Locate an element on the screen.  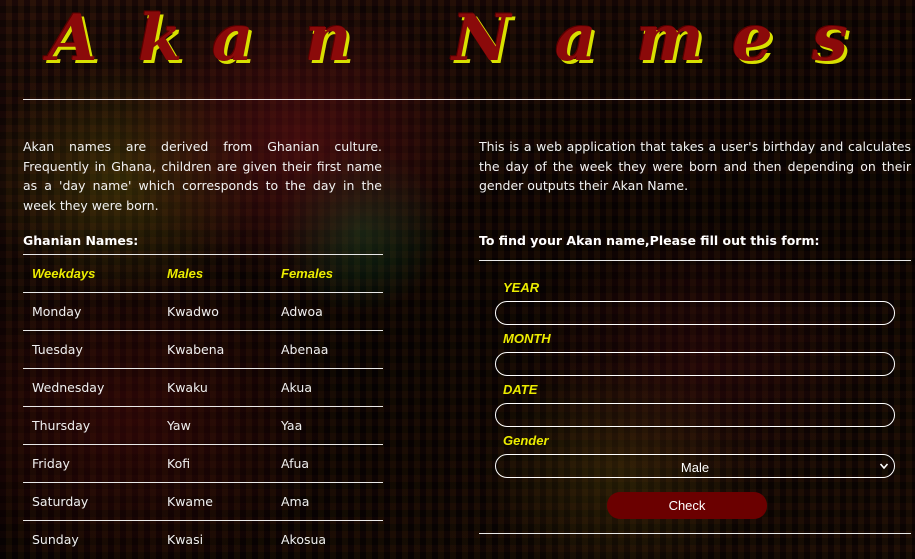
date-input is located at coordinates (695, 415).